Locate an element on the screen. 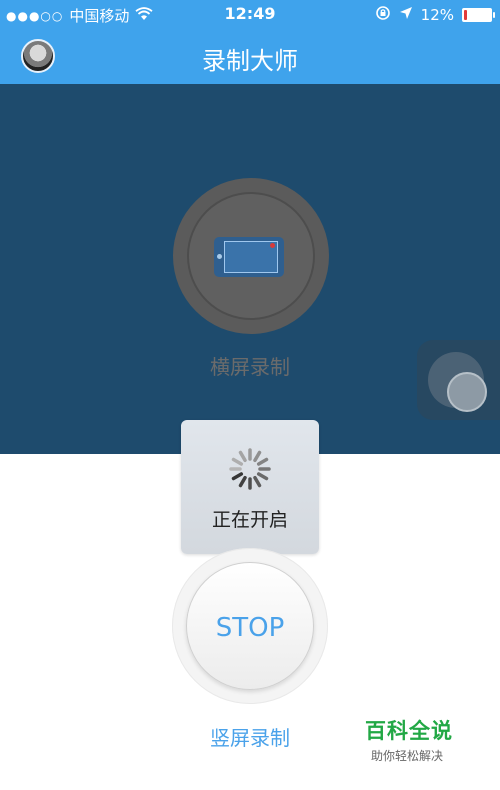  stop-button-label: STOP is located at coordinates (250, 628).